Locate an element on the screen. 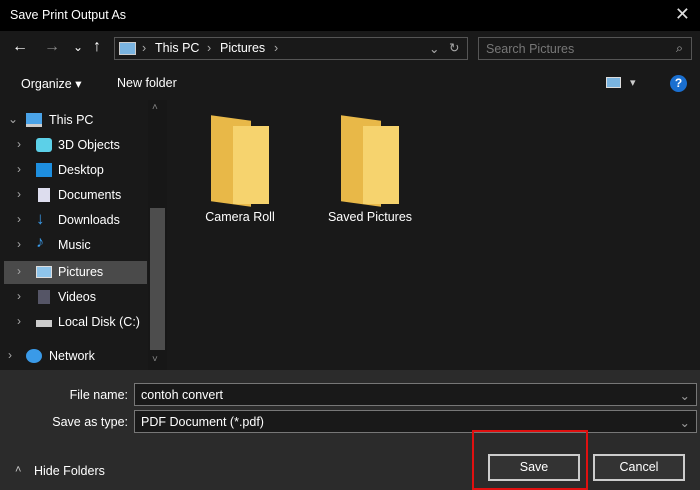 Image resolution: width=700 pixels, height=490 pixels. scroll-down-icon: ˅ is located at coordinates (155, 359).